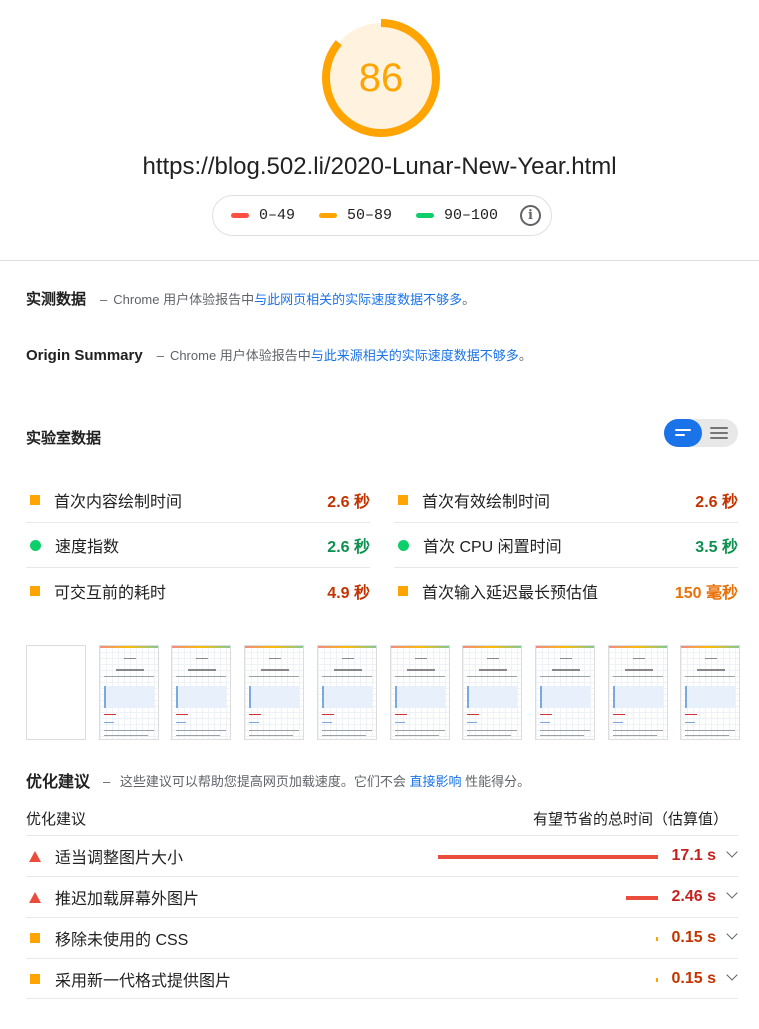 This screenshot has width=759, height=1029. What do you see at coordinates (716, 547) in the screenshot?
I see `metric-value: 3.5 秒` at bounding box center [716, 547].